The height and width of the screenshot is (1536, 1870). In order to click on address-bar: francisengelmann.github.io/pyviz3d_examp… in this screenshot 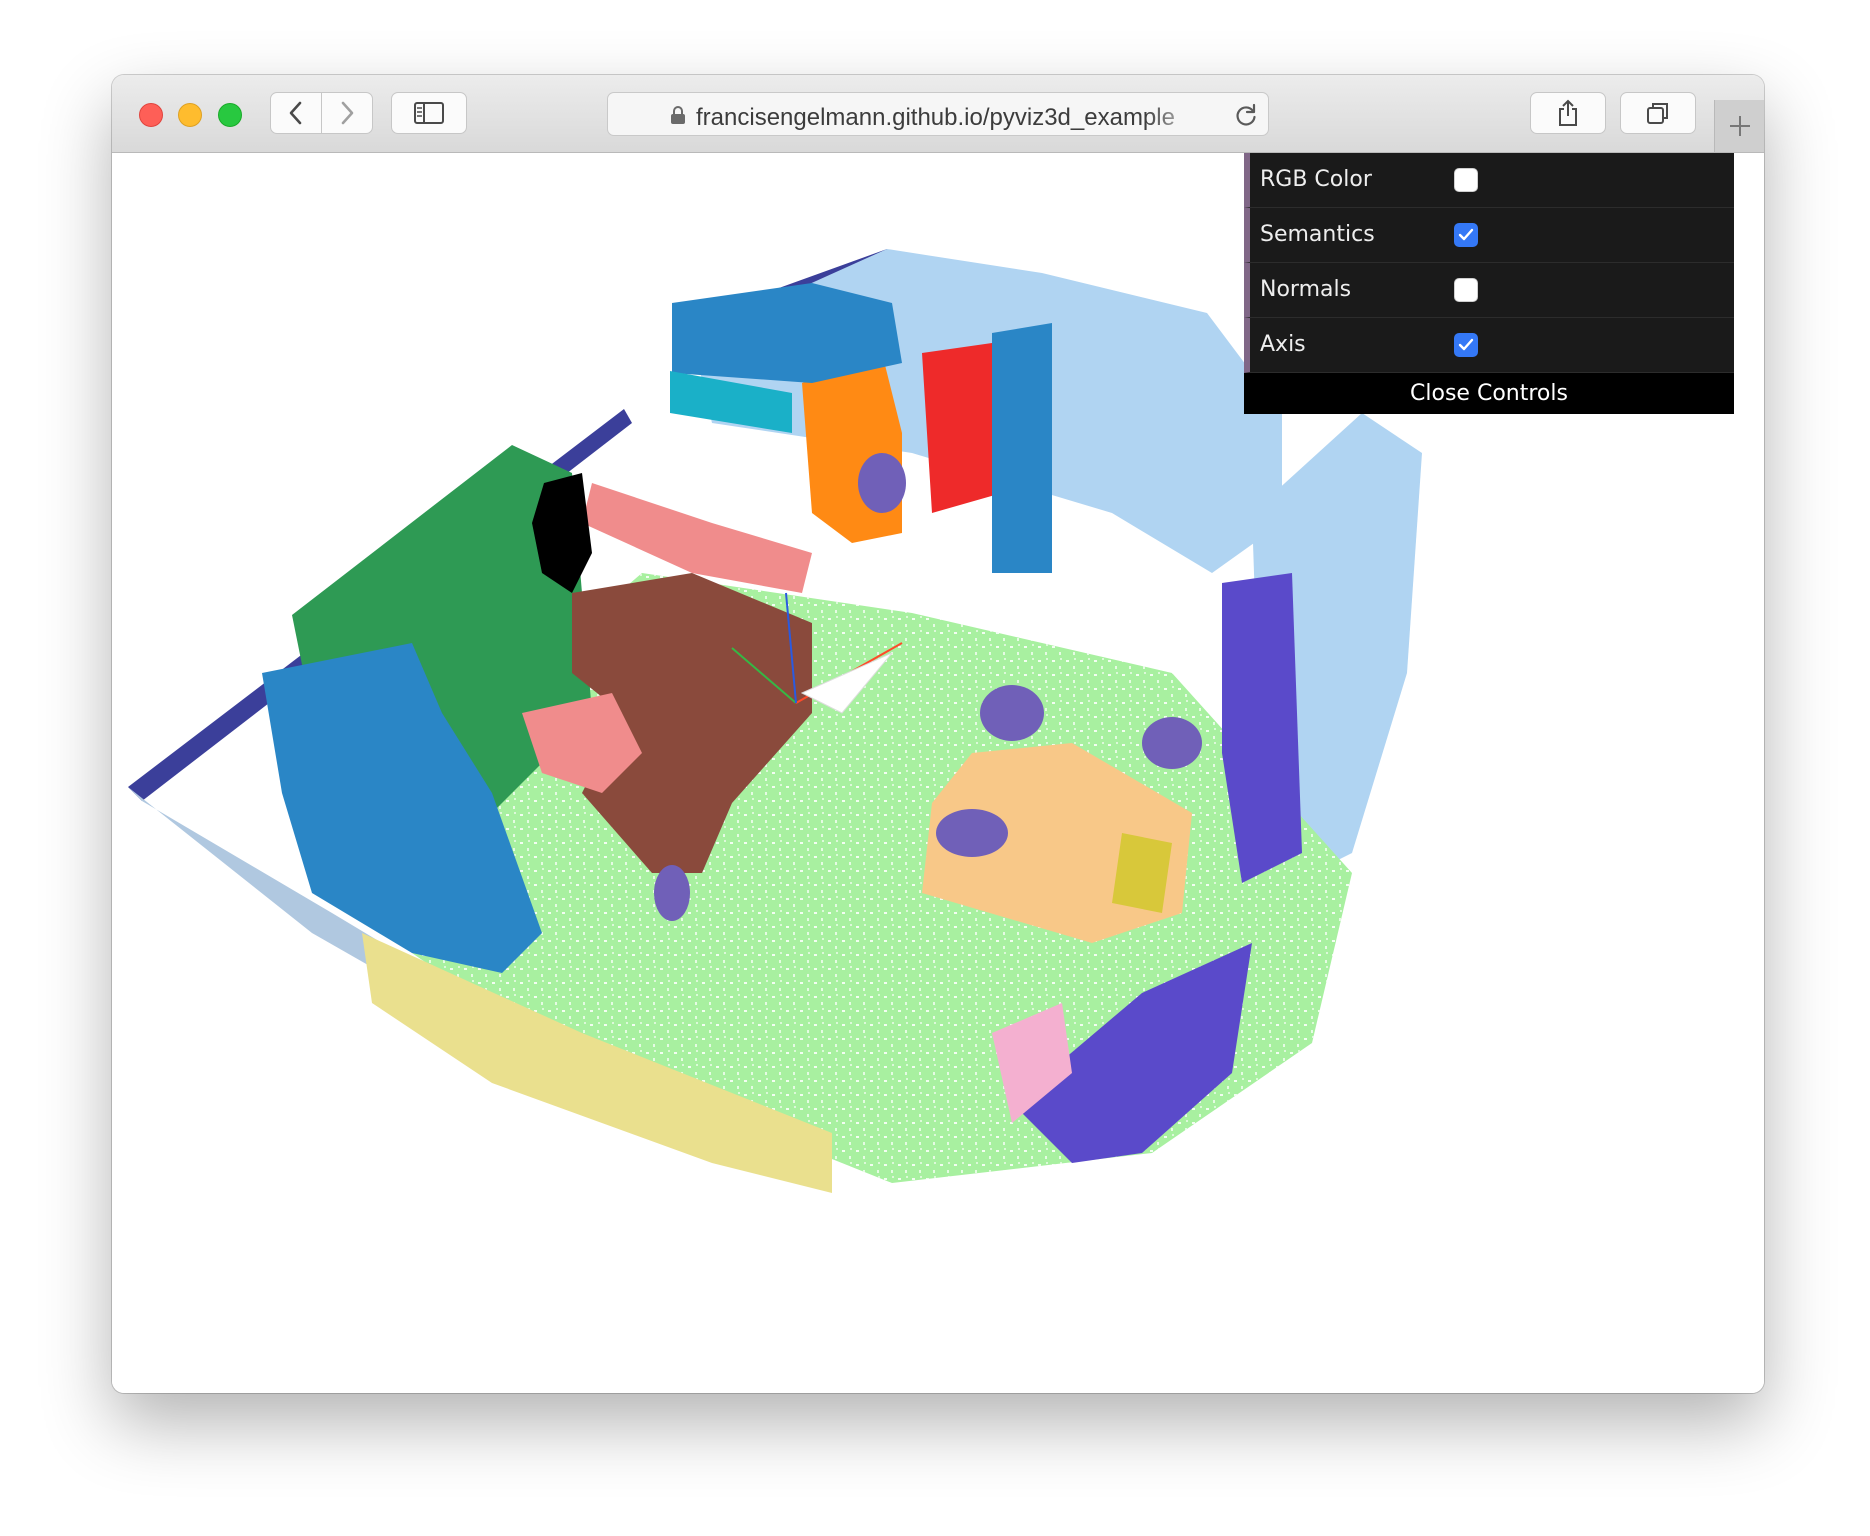, I will do `click(938, 114)`.